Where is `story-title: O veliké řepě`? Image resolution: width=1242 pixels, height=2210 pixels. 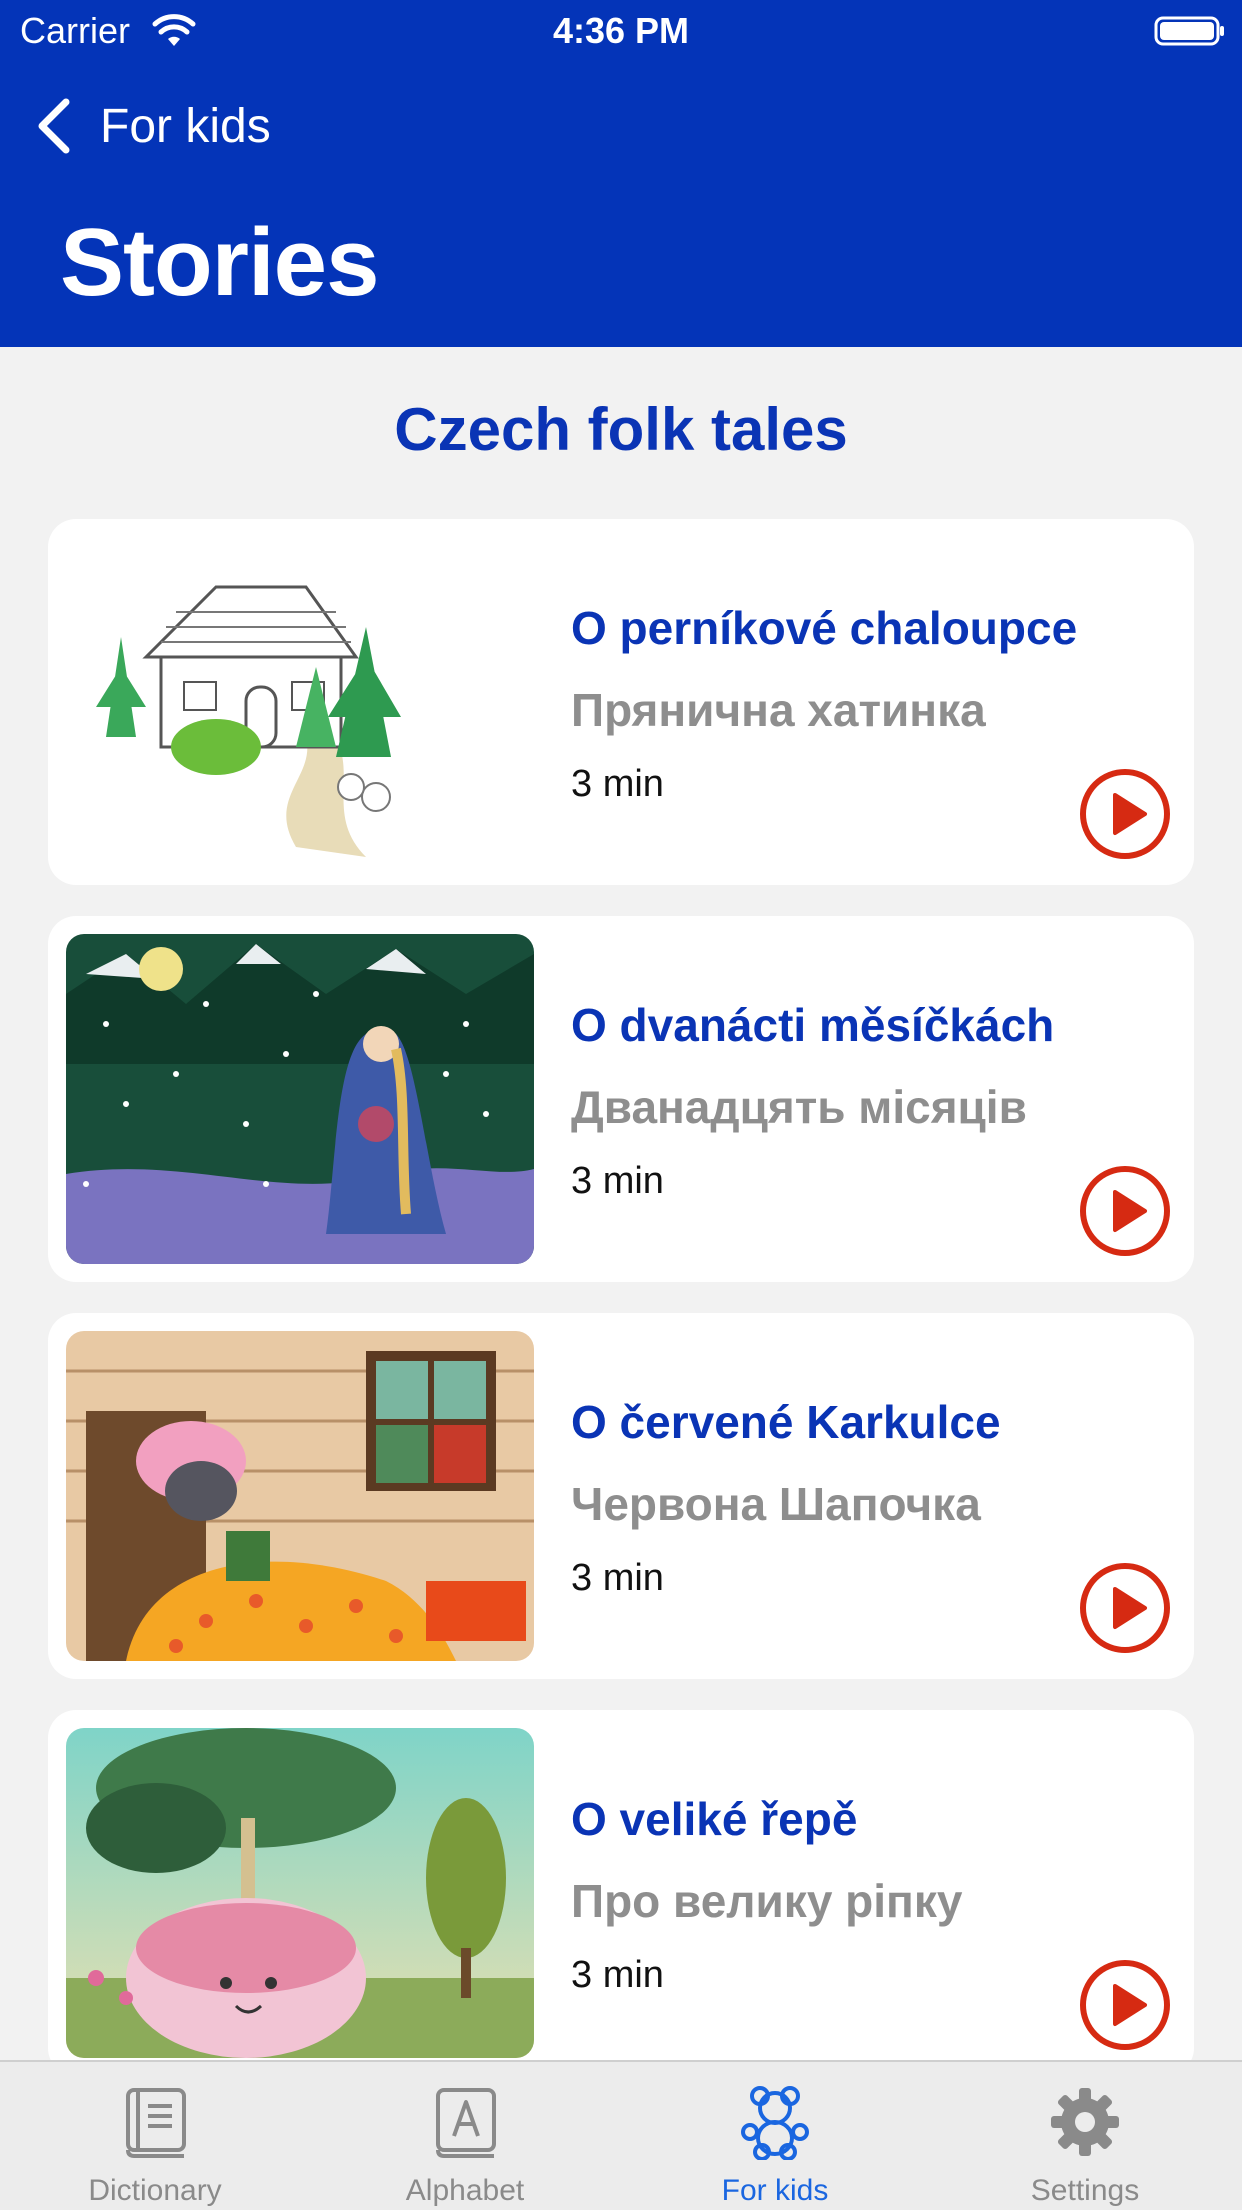 story-title: O veliké řepě is located at coordinates (714, 1819).